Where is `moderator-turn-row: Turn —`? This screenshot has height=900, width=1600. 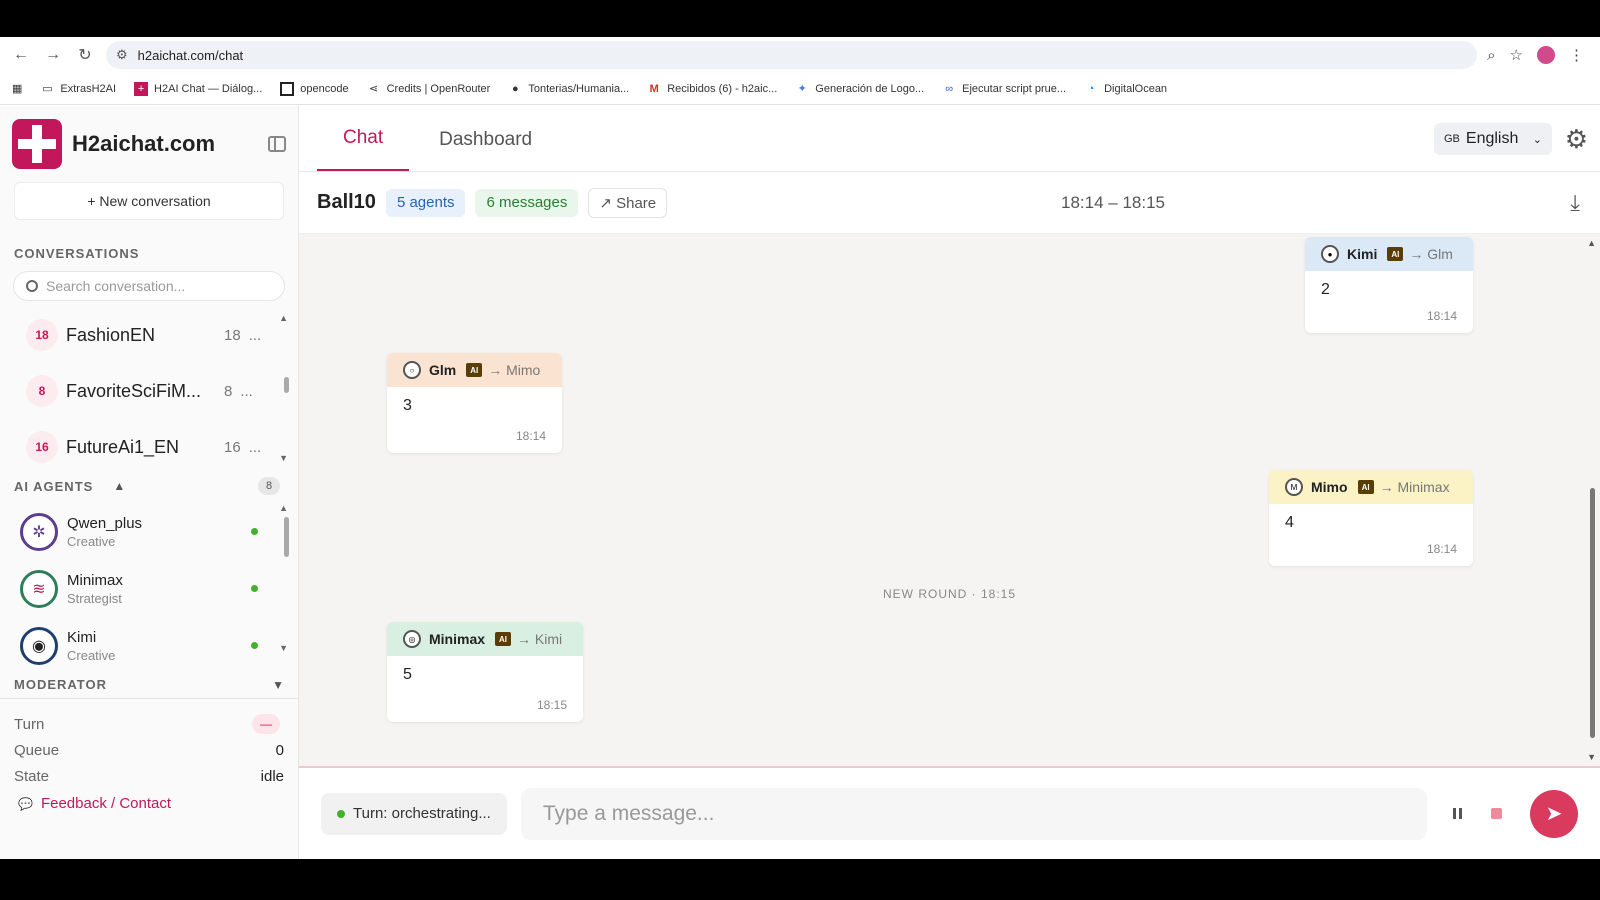 moderator-turn-row: Turn — is located at coordinates (149, 724).